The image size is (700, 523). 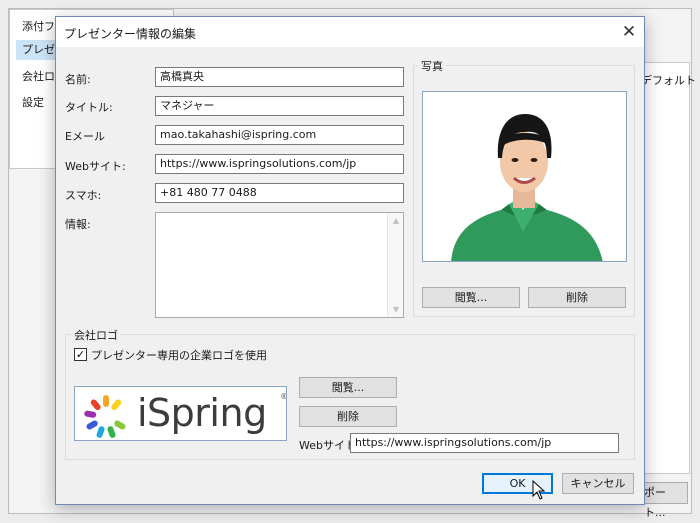 What do you see at coordinates (539, 490) in the screenshot?
I see `mouse-cursor-icon` at bounding box center [539, 490].